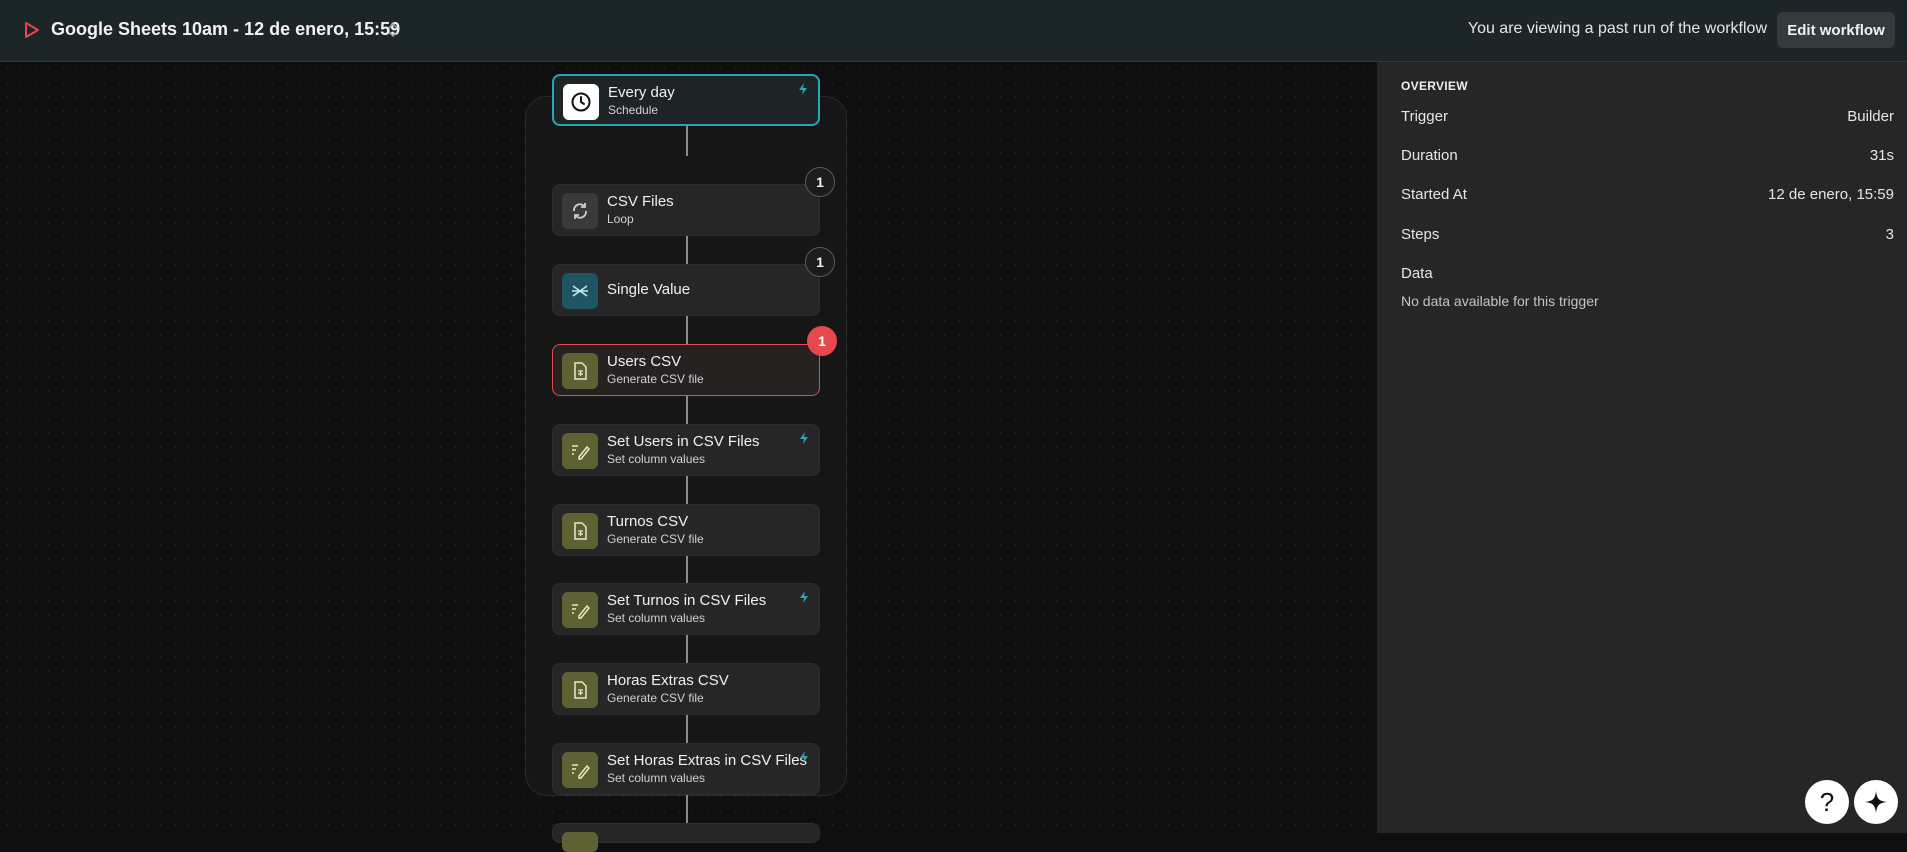 This screenshot has width=1907, height=852. I want to click on overview-value: 12 de enero, 15:59, so click(1831, 194).